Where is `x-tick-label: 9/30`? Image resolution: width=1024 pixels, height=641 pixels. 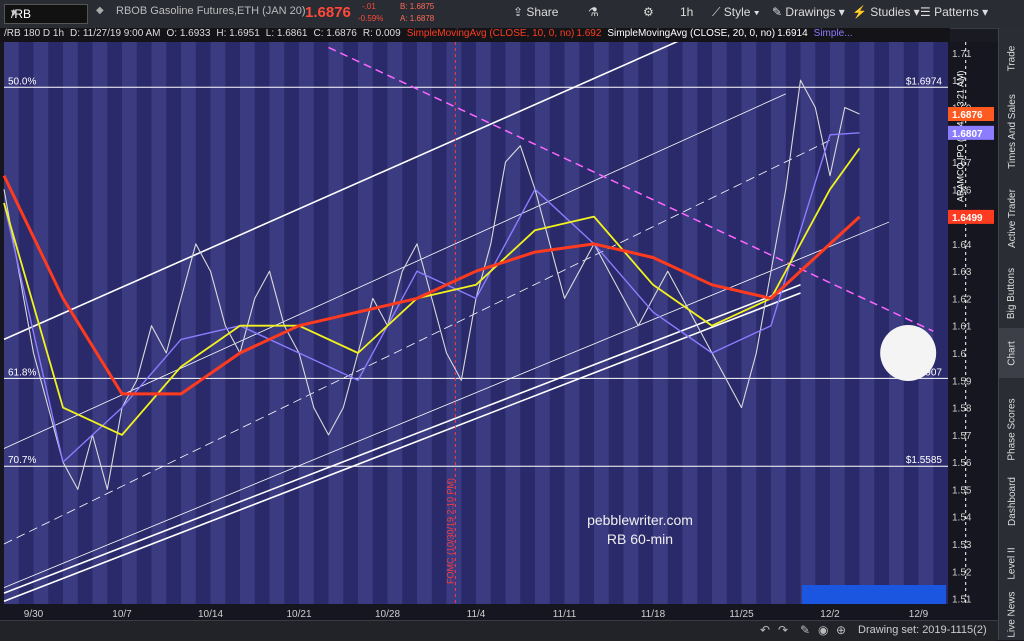 x-tick-label: 9/30 is located at coordinates (34, 614).